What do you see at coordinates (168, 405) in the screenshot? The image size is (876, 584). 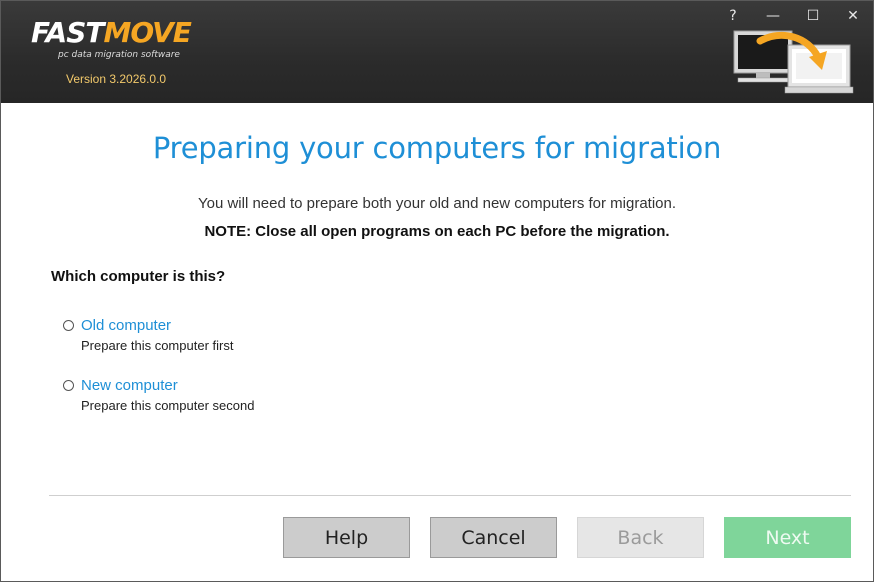 I see `new-computer-description: Prepare this computer second` at bounding box center [168, 405].